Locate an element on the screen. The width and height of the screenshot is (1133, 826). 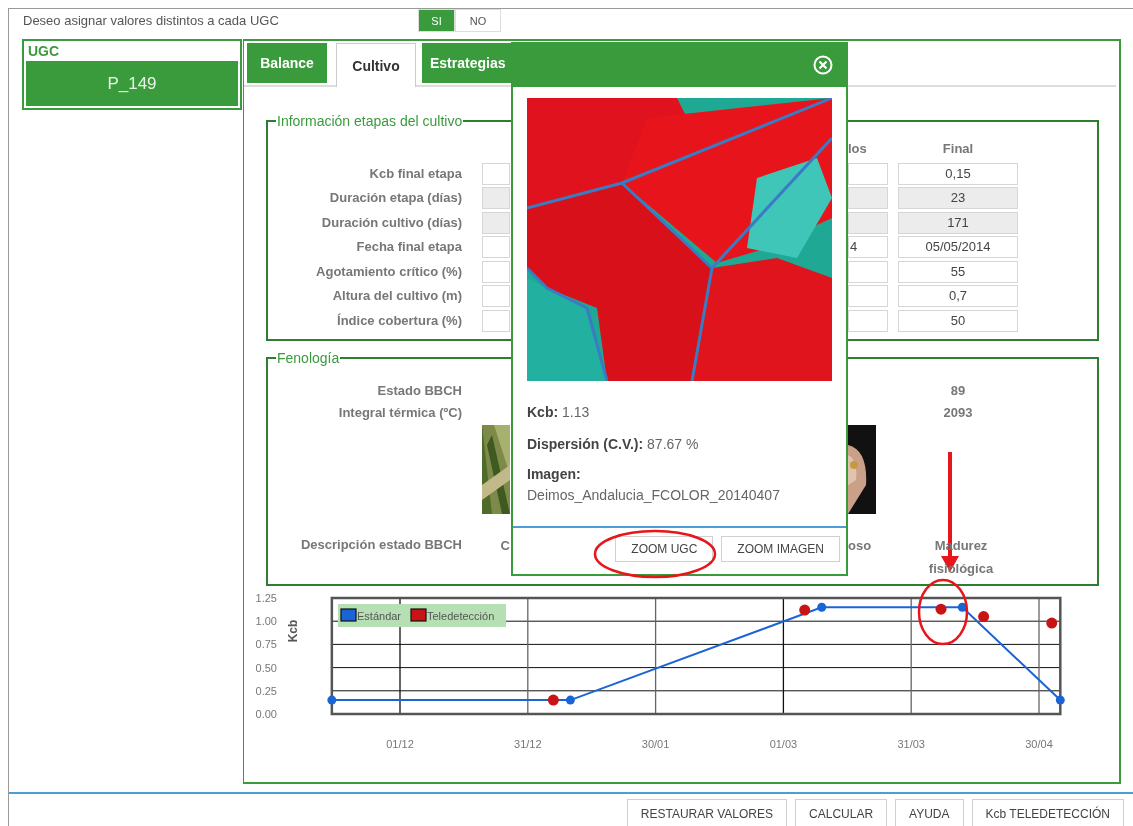
question-label: Deseo asignar valores distintos a cada UGC is located at coordinates (151, 20).